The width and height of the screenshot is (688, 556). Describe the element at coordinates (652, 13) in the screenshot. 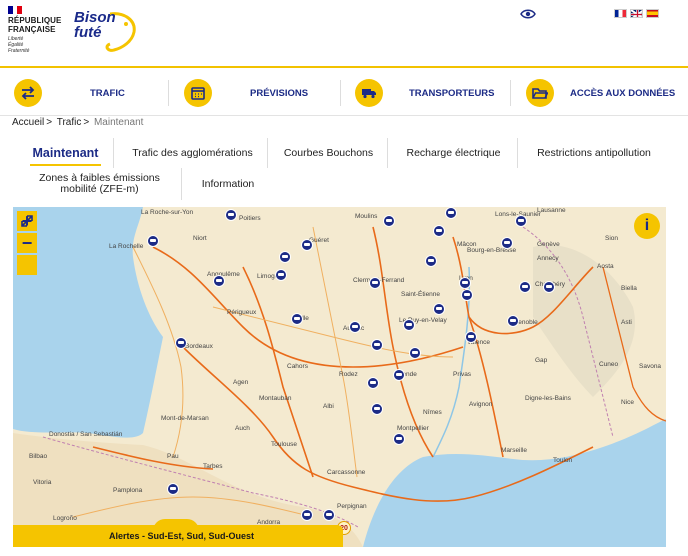

I see `flag-es-icon` at that location.